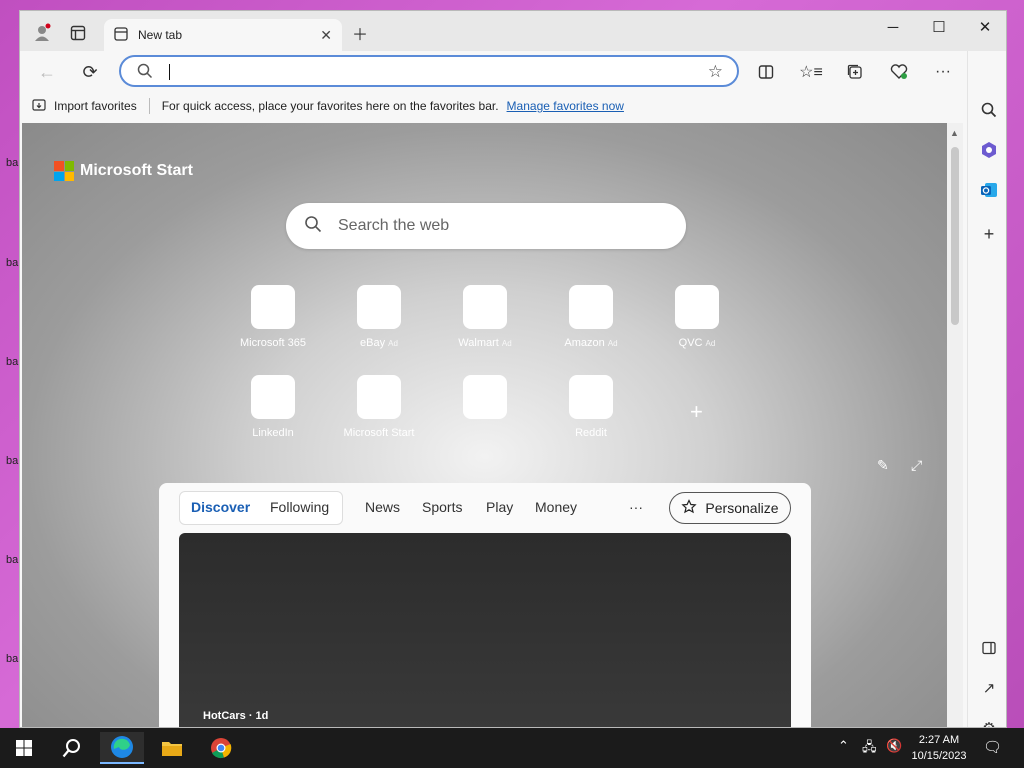  I want to click on tab-following: Following, so click(299, 507).